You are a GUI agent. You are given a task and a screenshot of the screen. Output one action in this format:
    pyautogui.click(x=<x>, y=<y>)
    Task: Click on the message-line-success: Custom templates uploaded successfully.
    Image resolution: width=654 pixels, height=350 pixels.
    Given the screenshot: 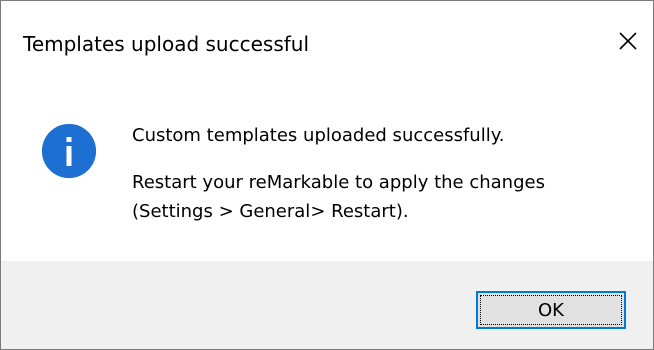 What is the action you would take?
    pyautogui.click(x=318, y=135)
    